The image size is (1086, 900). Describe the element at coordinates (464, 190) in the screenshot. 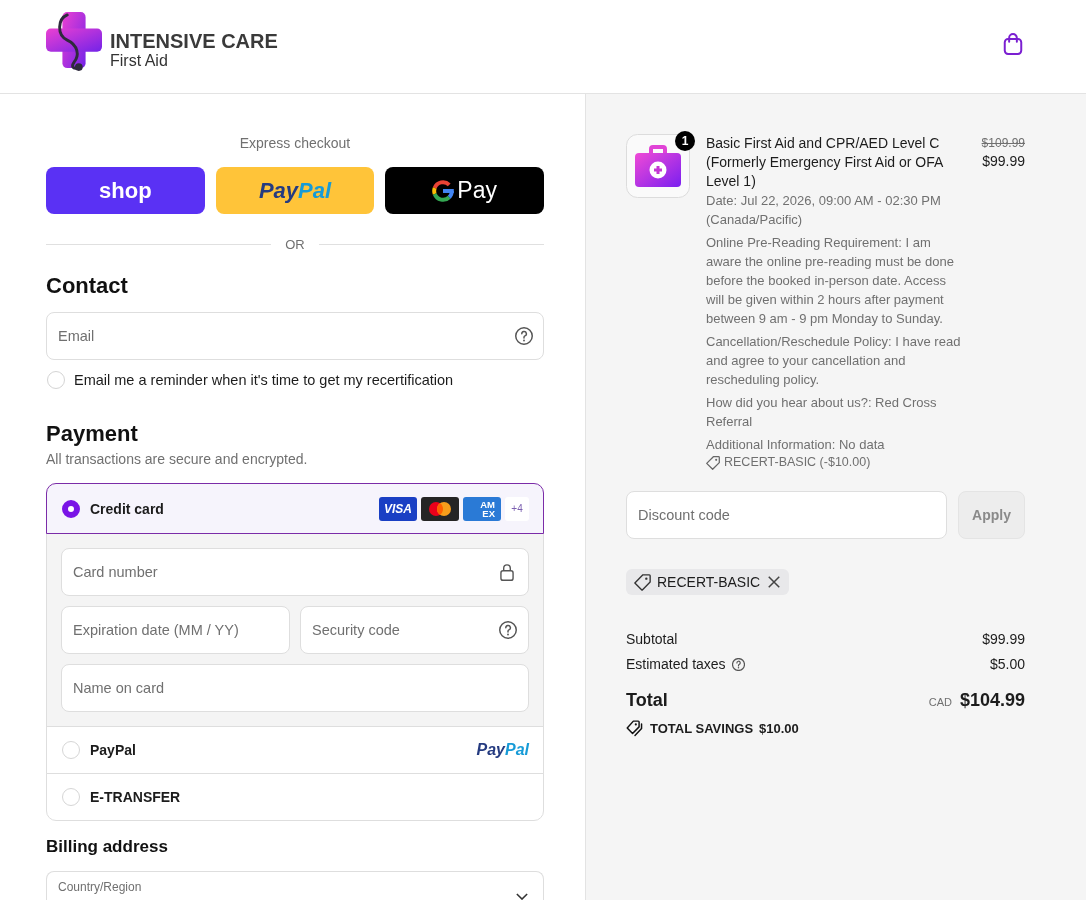

I see `gpay-button: Pay` at that location.